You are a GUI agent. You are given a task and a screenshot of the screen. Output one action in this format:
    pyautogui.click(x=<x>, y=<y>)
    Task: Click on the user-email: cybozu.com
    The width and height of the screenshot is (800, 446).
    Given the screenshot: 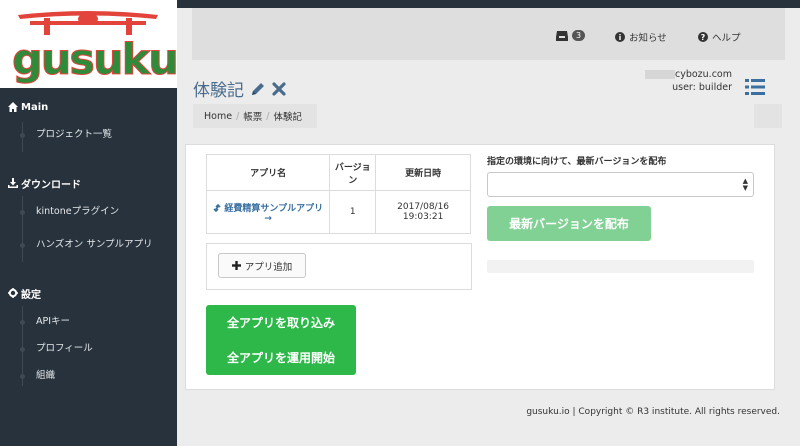 What is the action you would take?
    pyautogui.click(x=688, y=74)
    